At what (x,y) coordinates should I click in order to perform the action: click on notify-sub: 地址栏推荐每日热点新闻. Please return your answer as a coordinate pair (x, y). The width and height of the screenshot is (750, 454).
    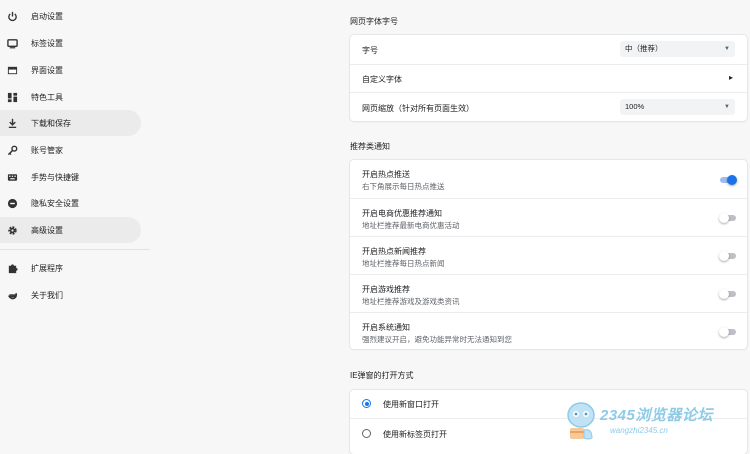
    Looking at the image, I should click on (403, 263).